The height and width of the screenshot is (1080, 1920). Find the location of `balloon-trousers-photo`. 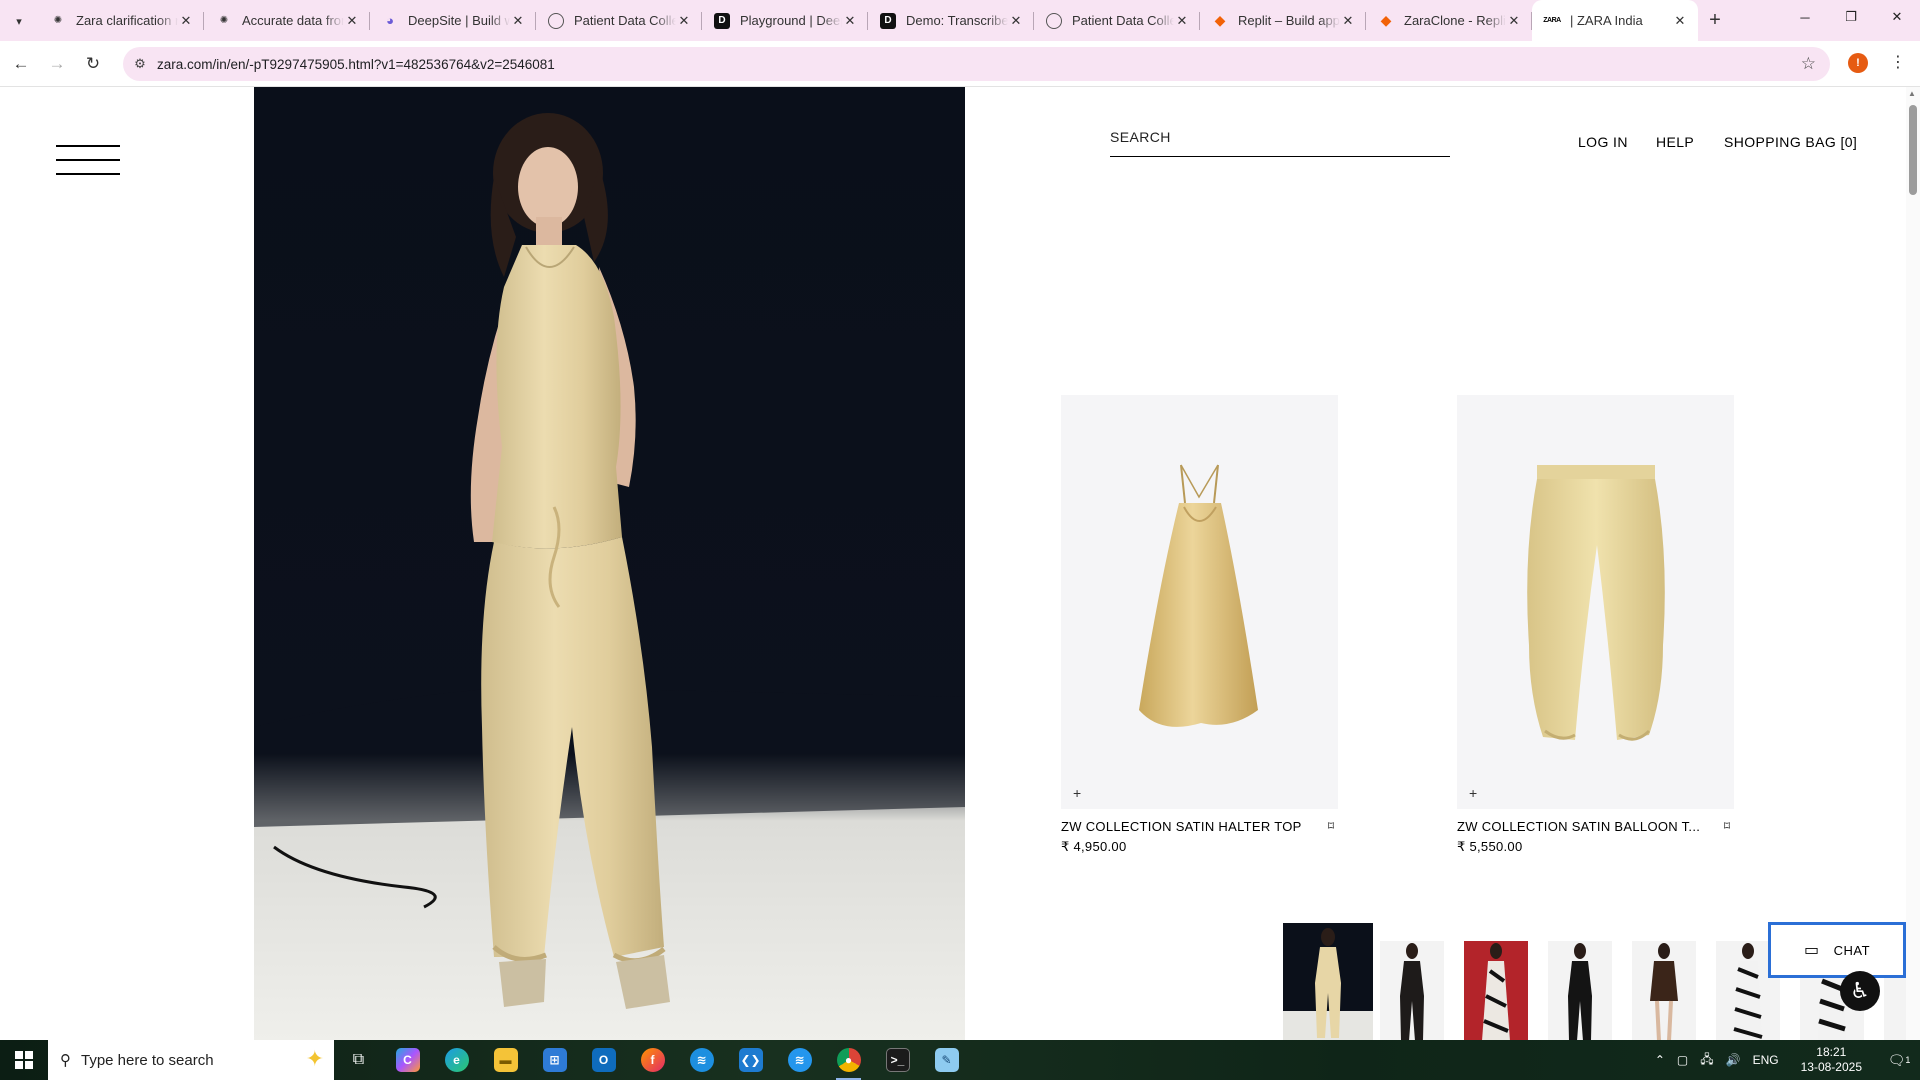

balloon-trousers-photo is located at coordinates (1596, 603).